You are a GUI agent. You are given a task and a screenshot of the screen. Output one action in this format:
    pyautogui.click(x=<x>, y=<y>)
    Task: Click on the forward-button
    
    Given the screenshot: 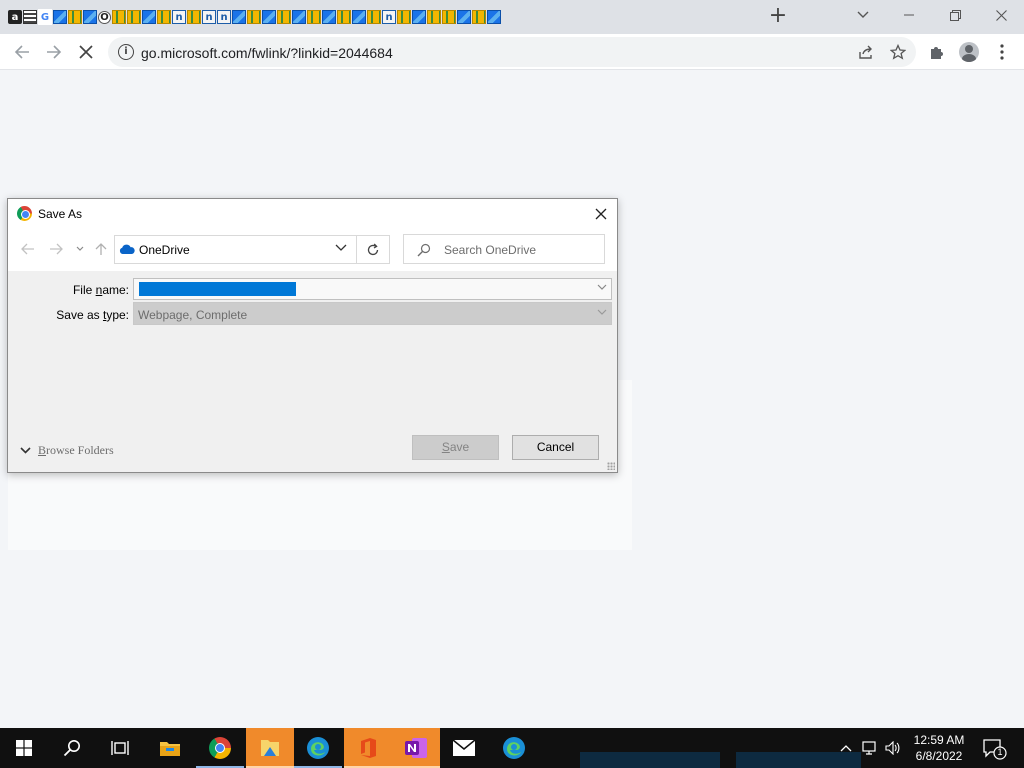 What is the action you would take?
    pyautogui.click(x=54, y=52)
    